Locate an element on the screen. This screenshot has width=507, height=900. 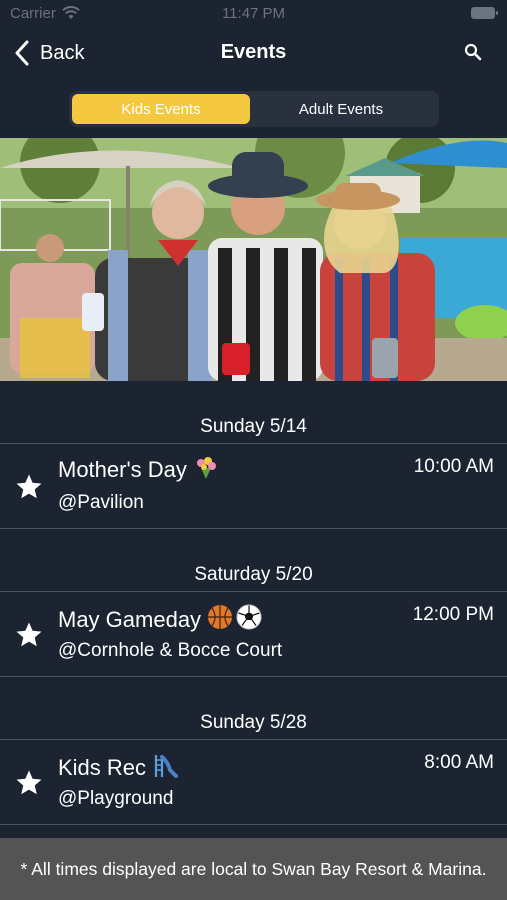
event-title: May Gameday is located at coordinates (160, 618).